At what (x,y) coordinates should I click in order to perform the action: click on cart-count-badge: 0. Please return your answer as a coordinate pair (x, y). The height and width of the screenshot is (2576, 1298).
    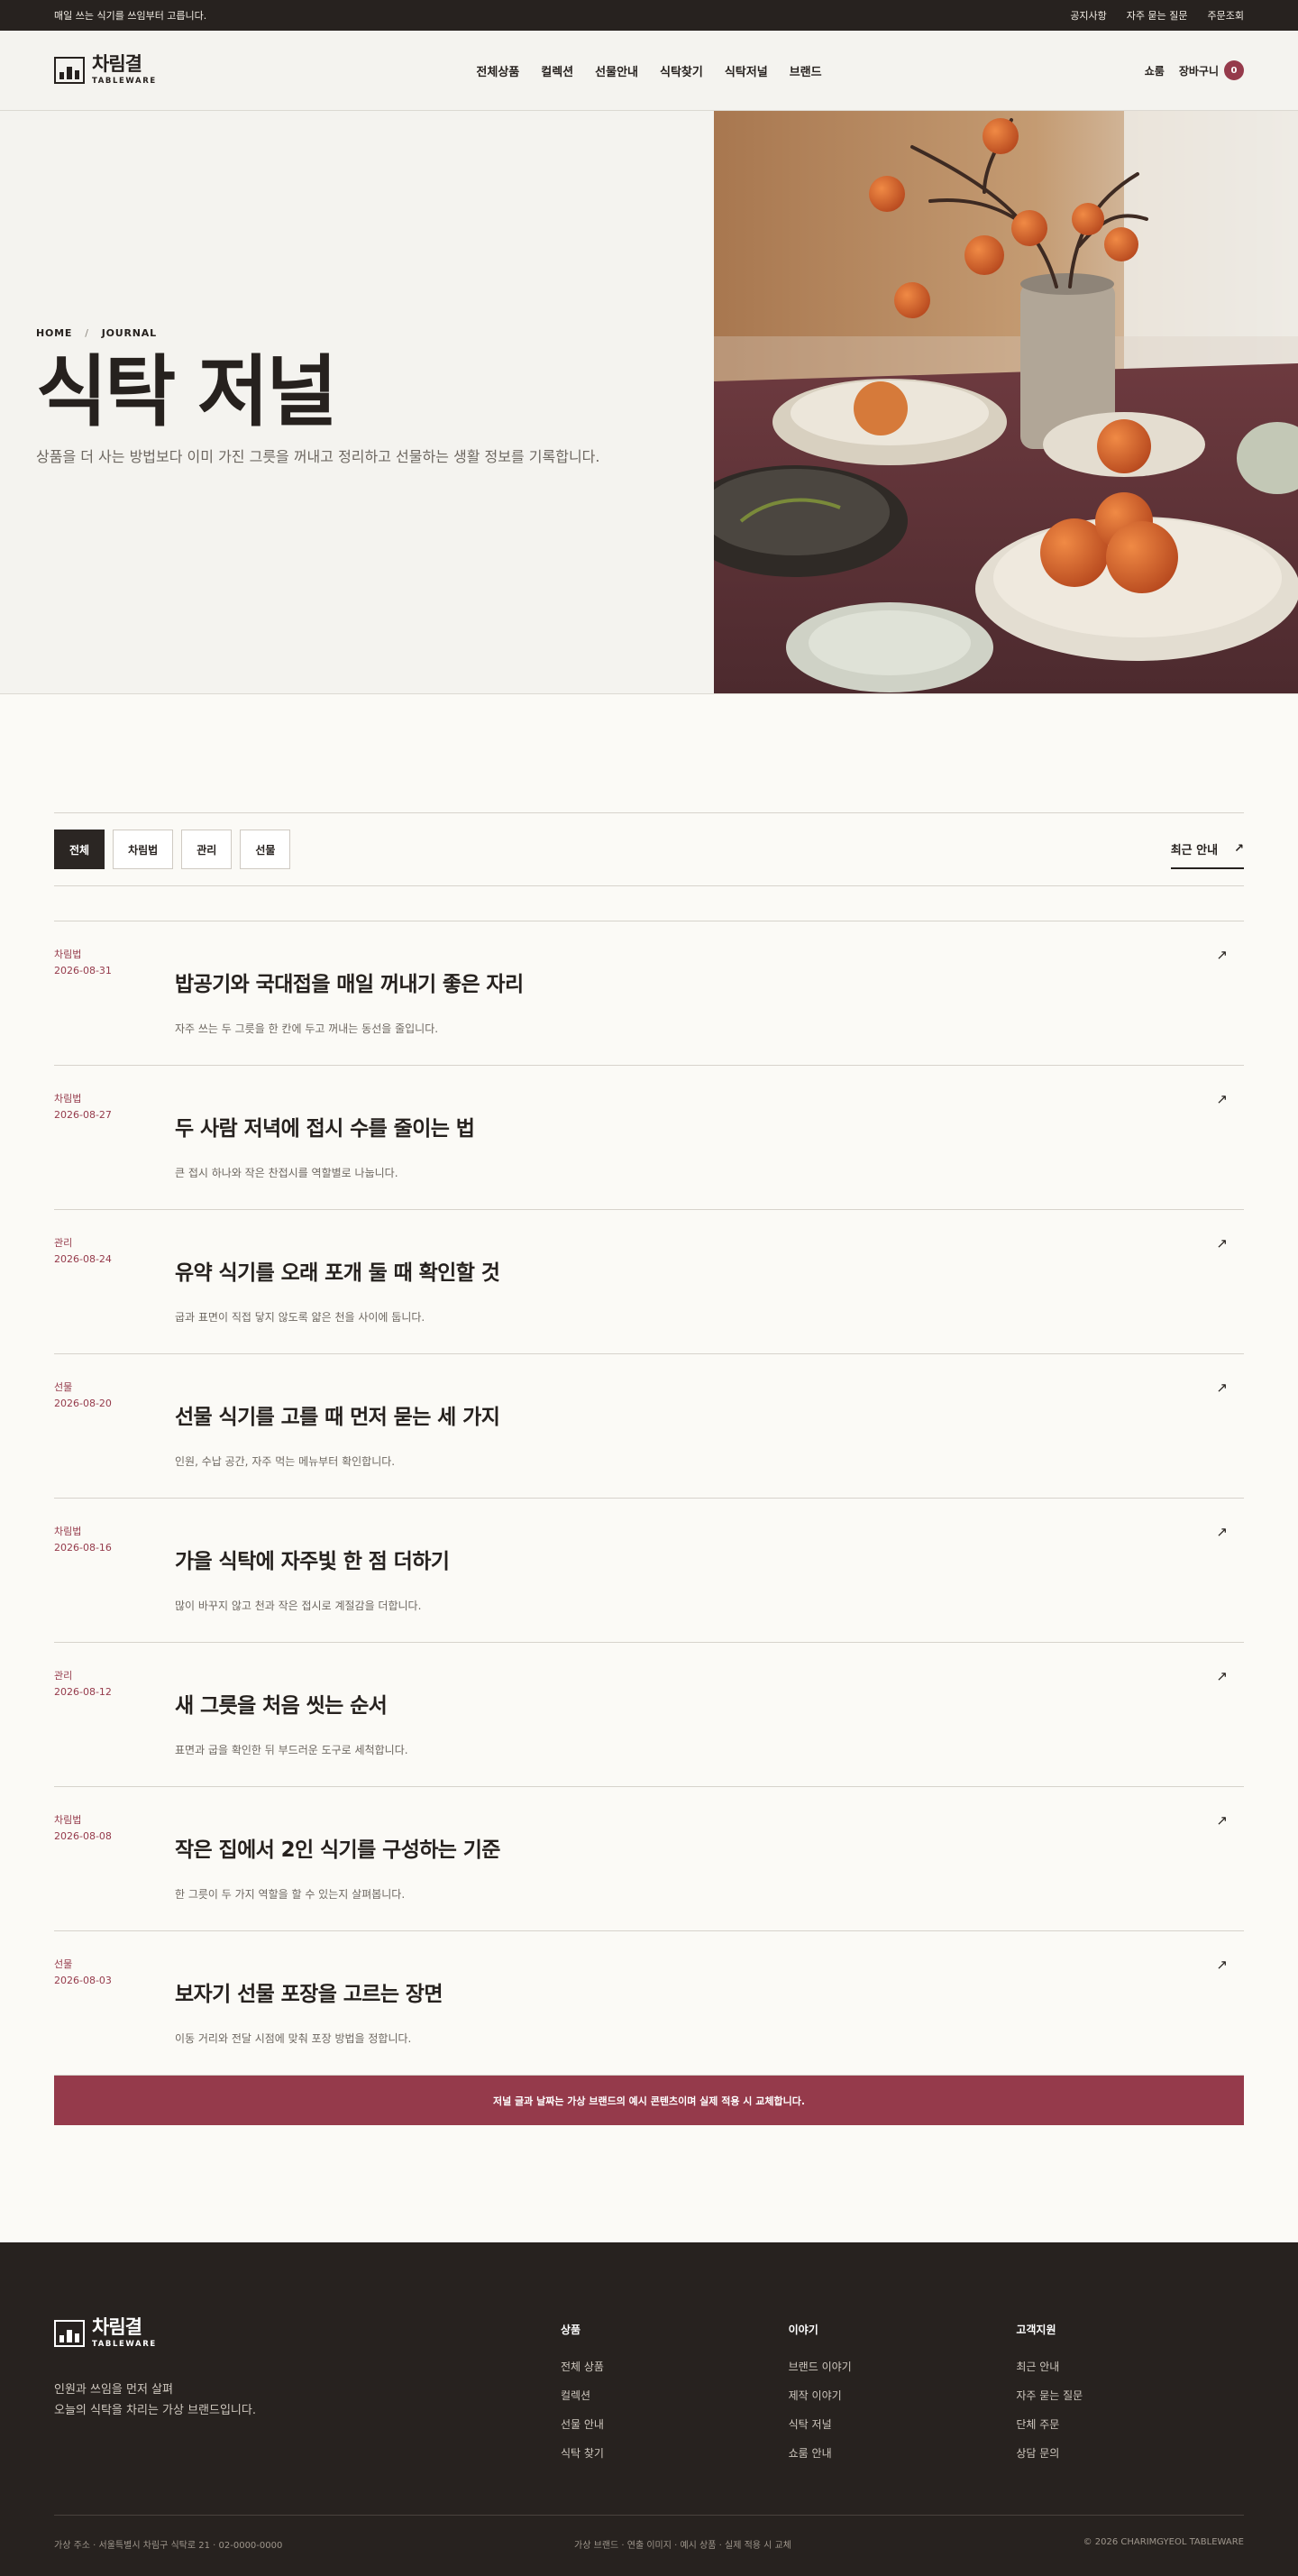
    Looking at the image, I should click on (1234, 70).